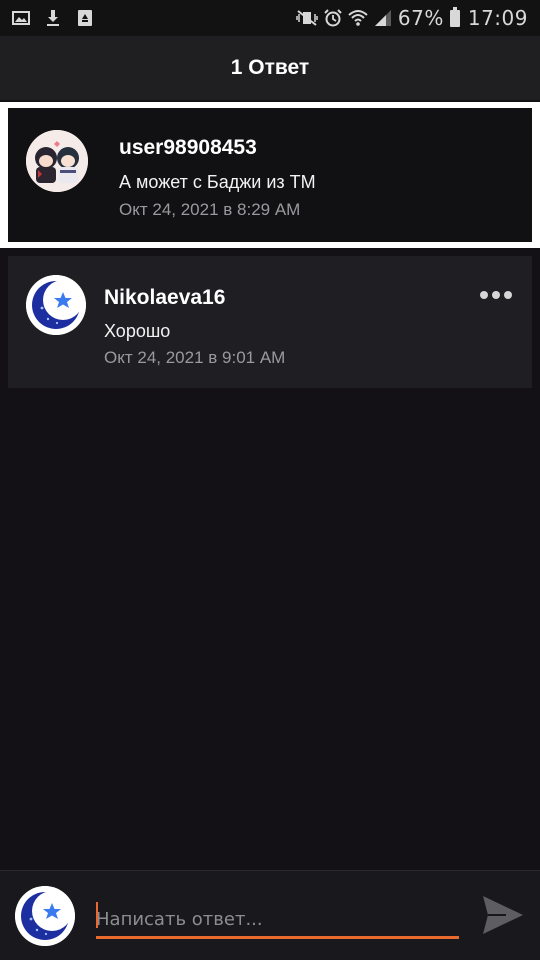 The height and width of the screenshot is (960, 540). I want to click on app-header: 1 Ответ, so click(270, 68).